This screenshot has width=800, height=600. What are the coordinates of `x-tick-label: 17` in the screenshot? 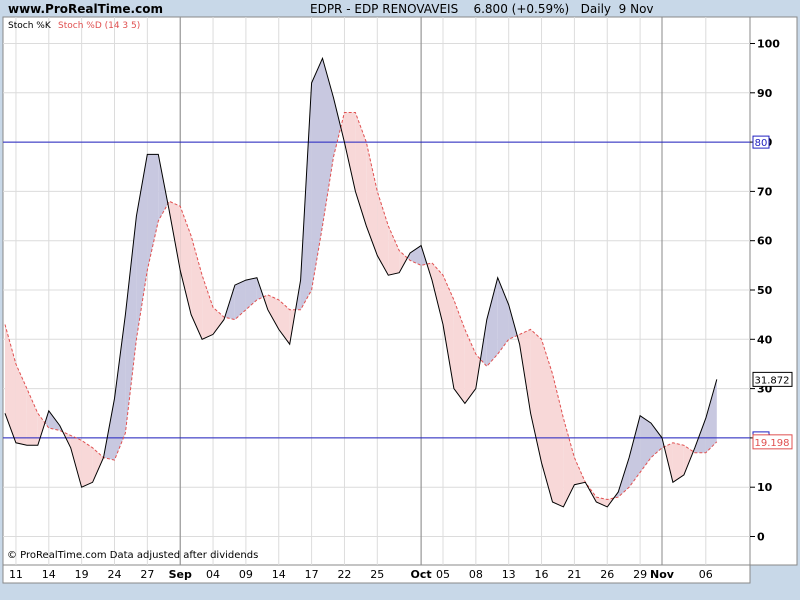 It's located at (312, 574).